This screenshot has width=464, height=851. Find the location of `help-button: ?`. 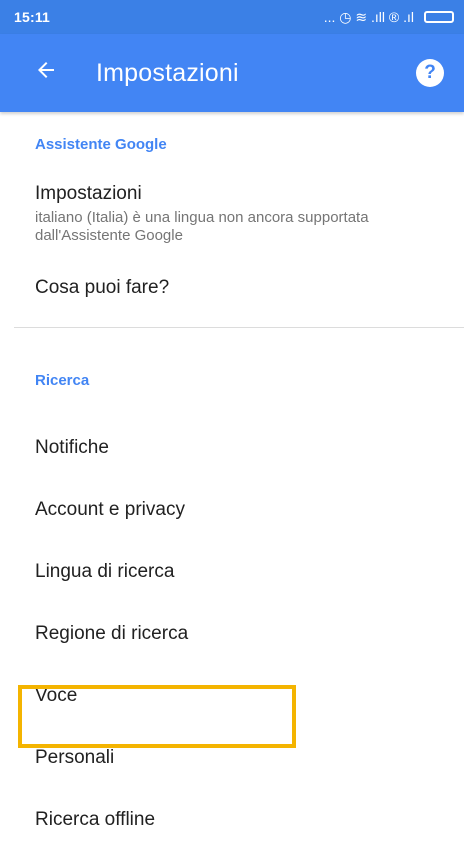

help-button: ? is located at coordinates (430, 73).